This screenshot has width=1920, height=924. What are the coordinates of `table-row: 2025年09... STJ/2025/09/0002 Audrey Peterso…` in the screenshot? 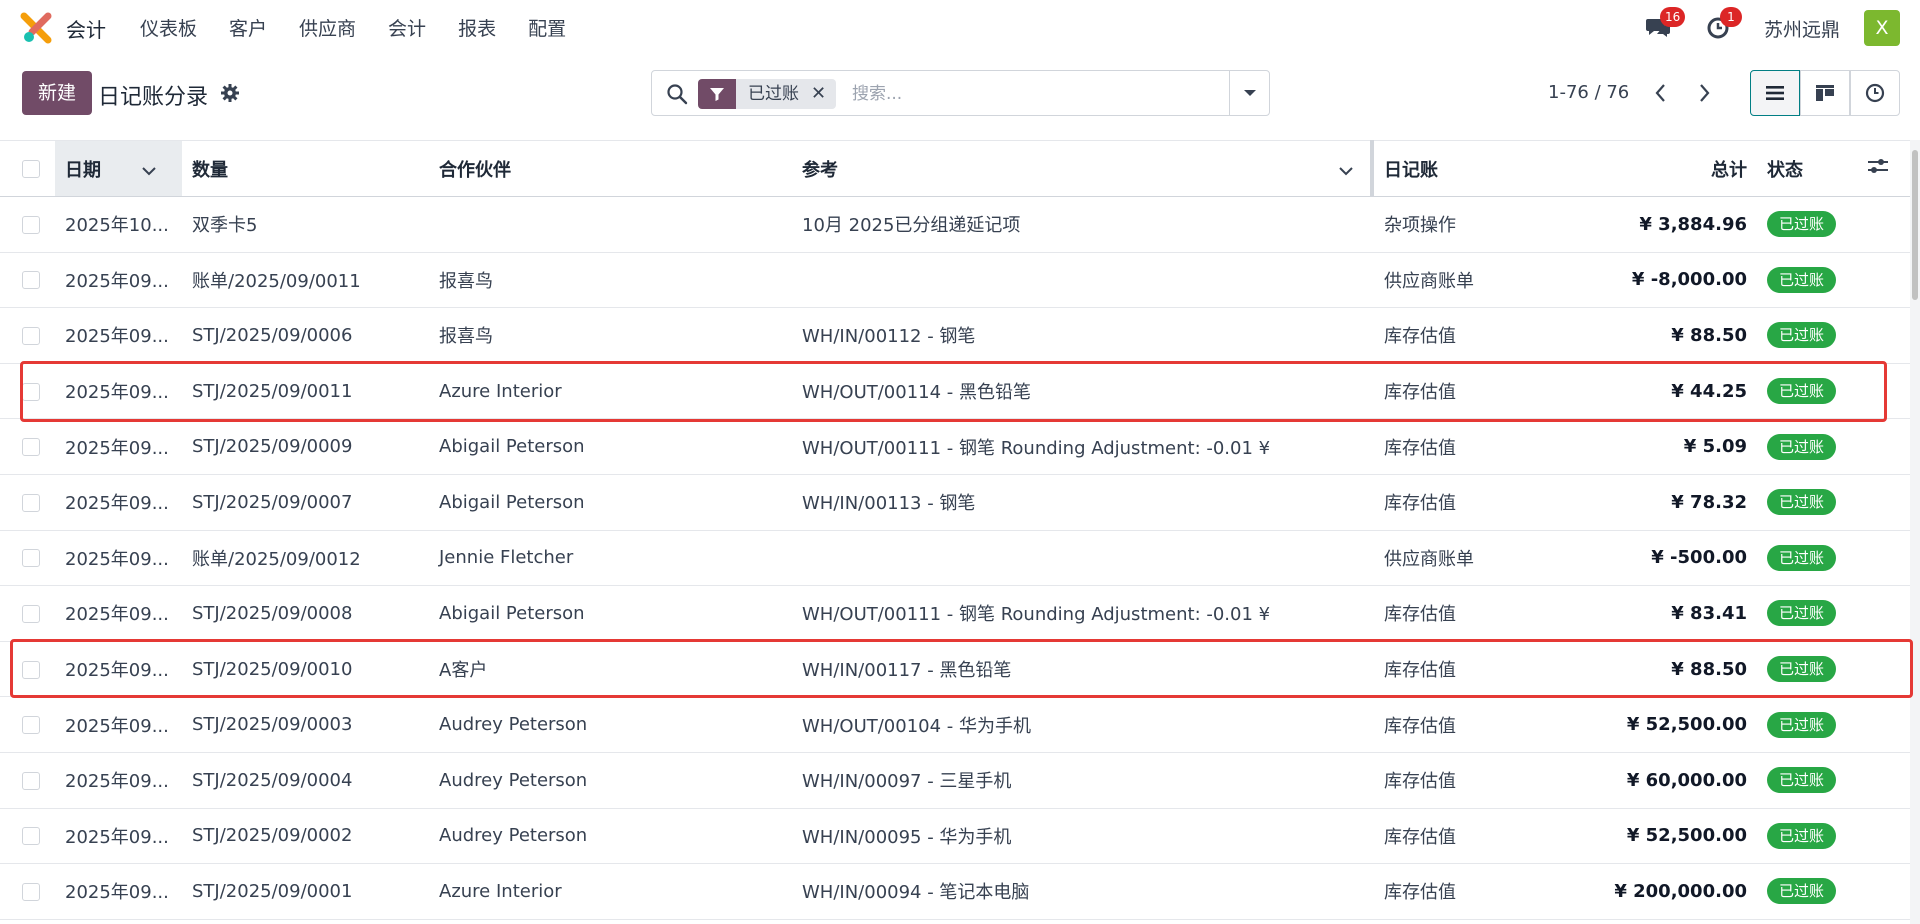 It's located at (955, 836).